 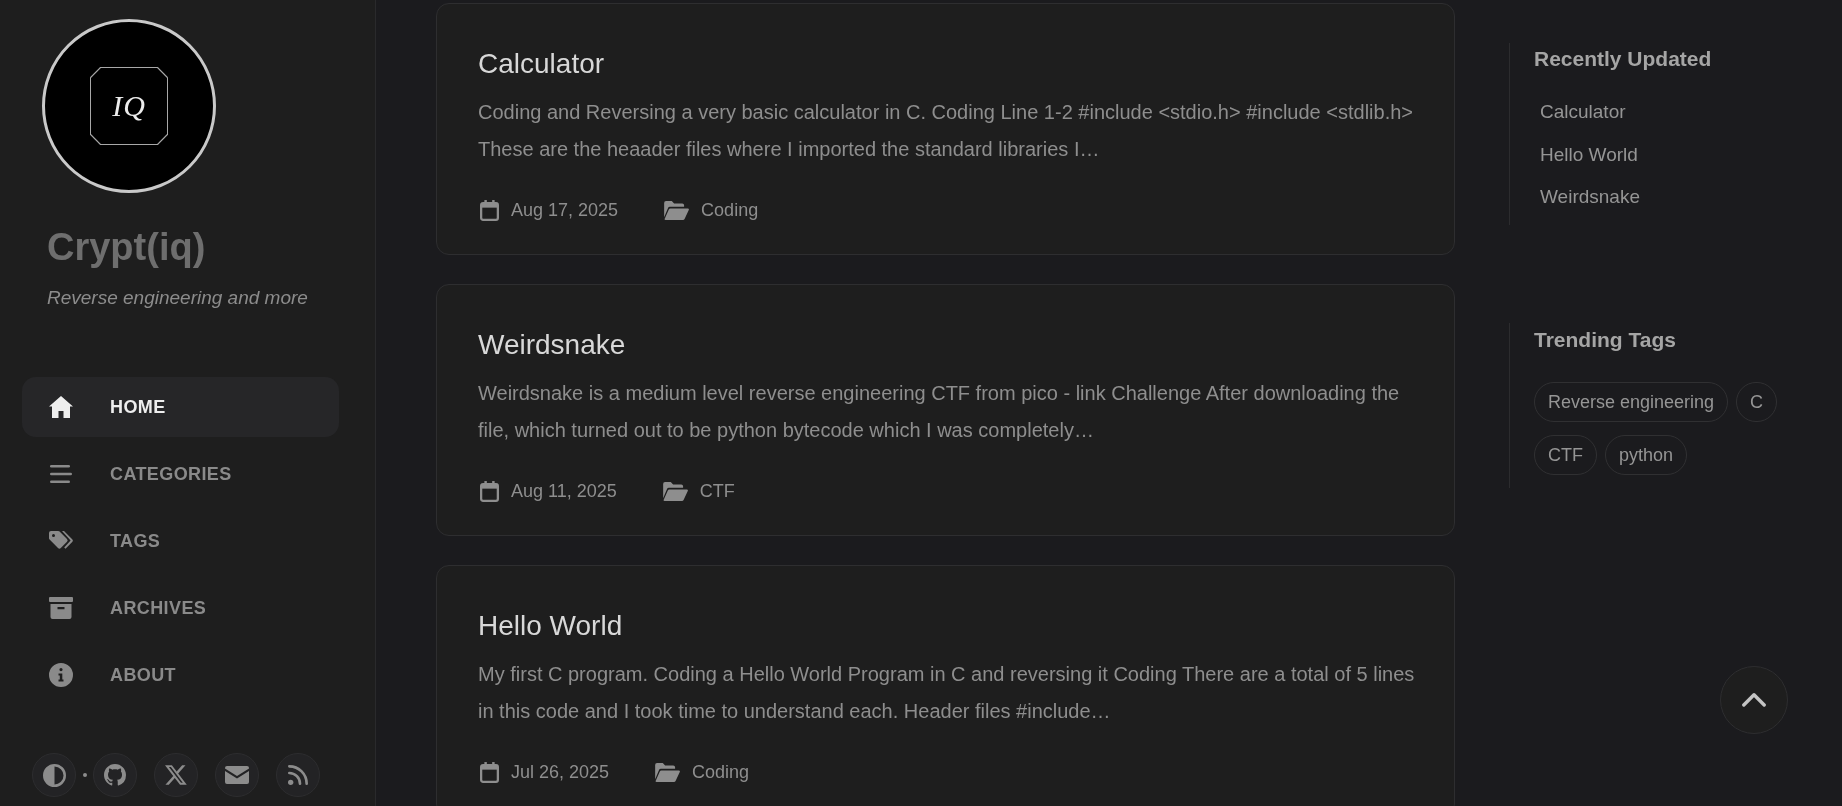 I want to click on tag-link: CTF, so click(x=1565, y=455).